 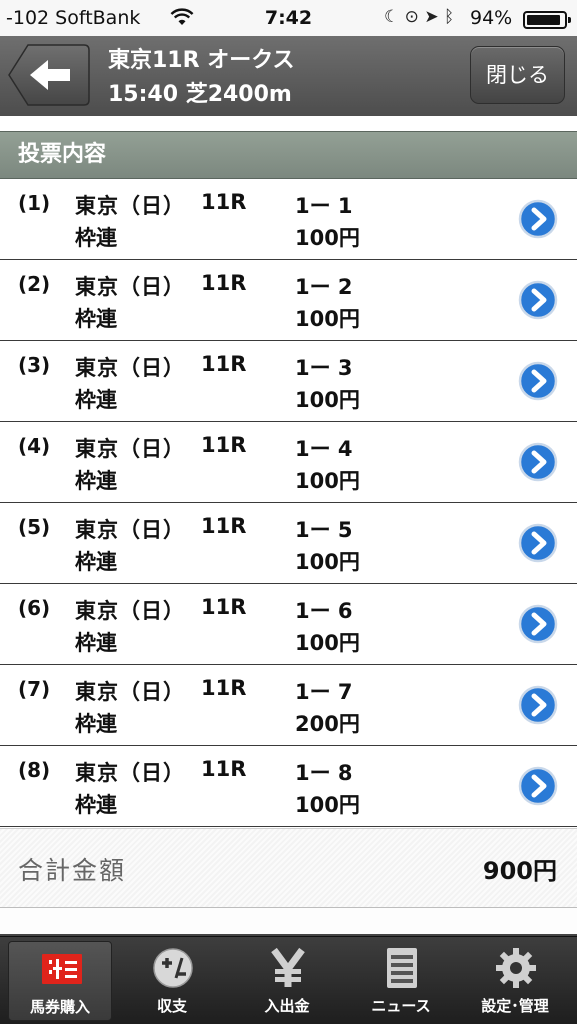 What do you see at coordinates (62, 969) in the screenshot?
I see `ticket-icon` at bounding box center [62, 969].